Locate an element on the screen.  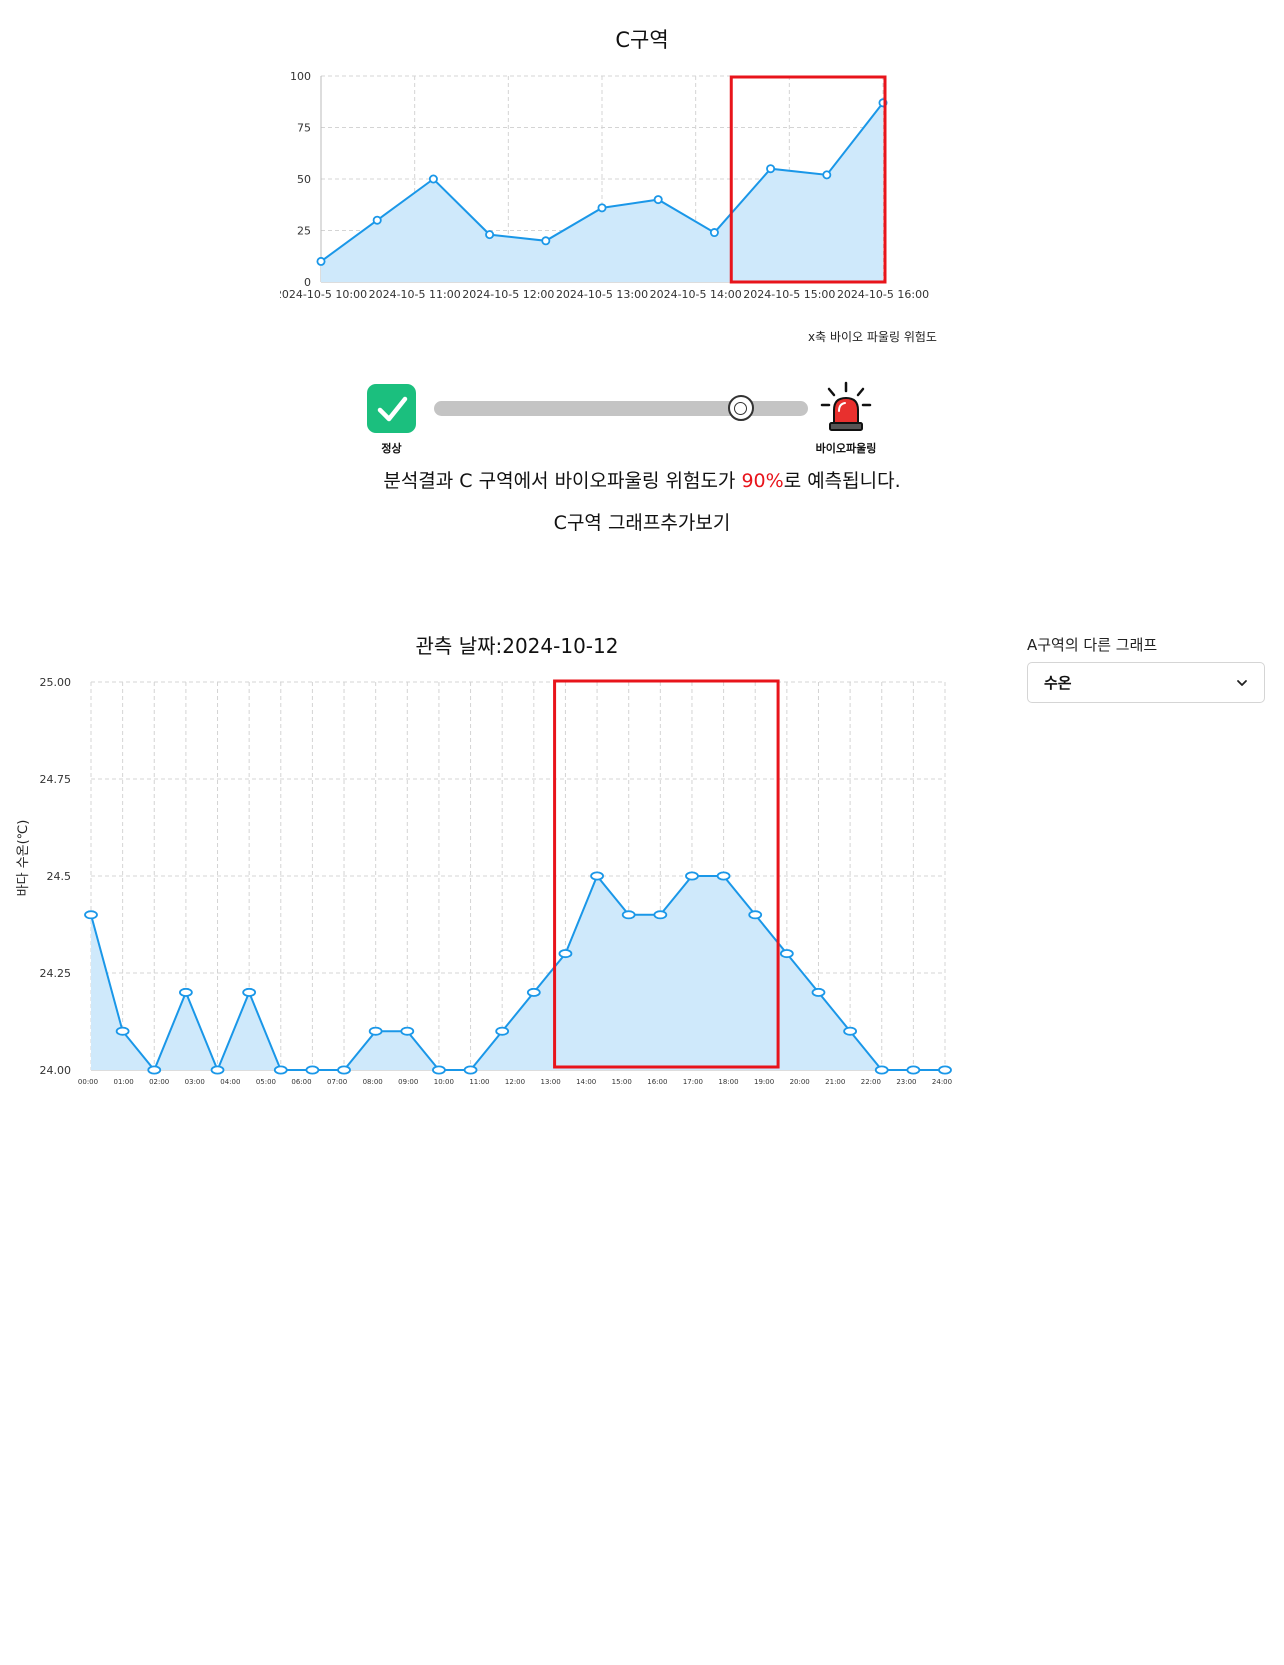
x-tick-label: 14:00 is located at coordinates (586, 1082).